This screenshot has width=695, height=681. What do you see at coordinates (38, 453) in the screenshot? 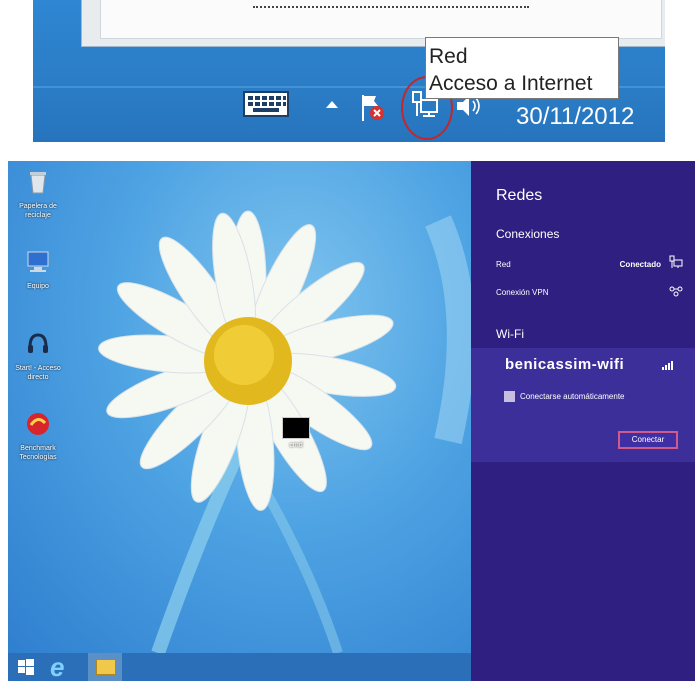
I see `desktop-icon-label: Benchmark Tecnologías` at bounding box center [38, 453].